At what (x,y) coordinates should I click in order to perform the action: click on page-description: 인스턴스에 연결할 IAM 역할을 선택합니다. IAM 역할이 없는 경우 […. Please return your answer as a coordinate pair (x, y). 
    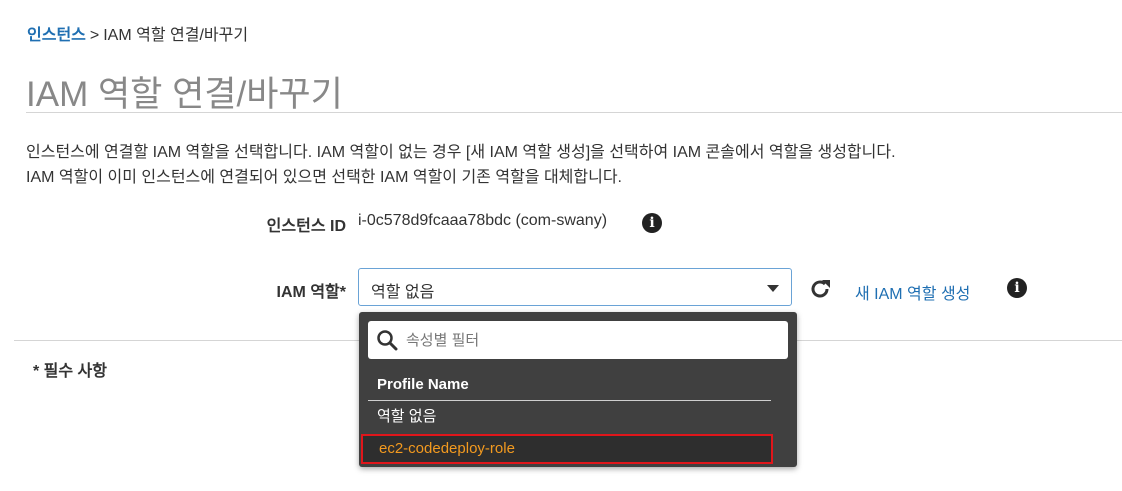
    Looking at the image, I should click on (461, 165).